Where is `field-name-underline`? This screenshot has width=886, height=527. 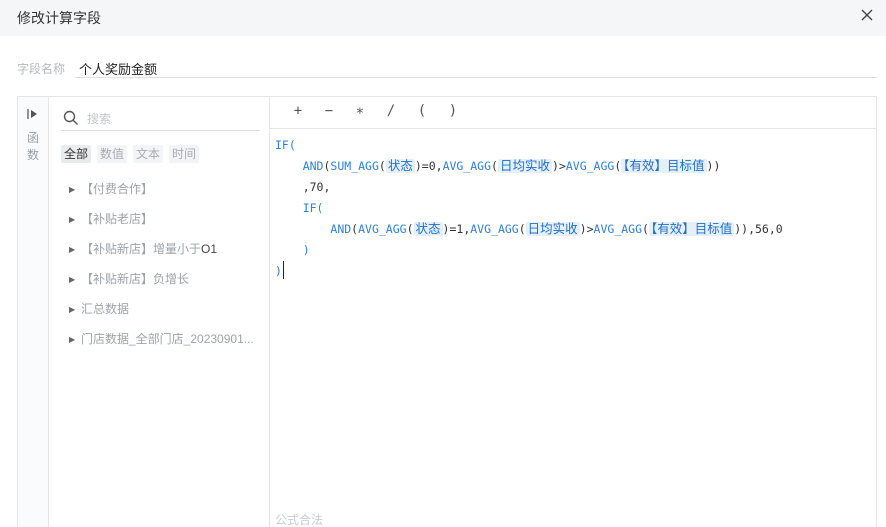
field-name-underline is located at coordinates (476, 77).